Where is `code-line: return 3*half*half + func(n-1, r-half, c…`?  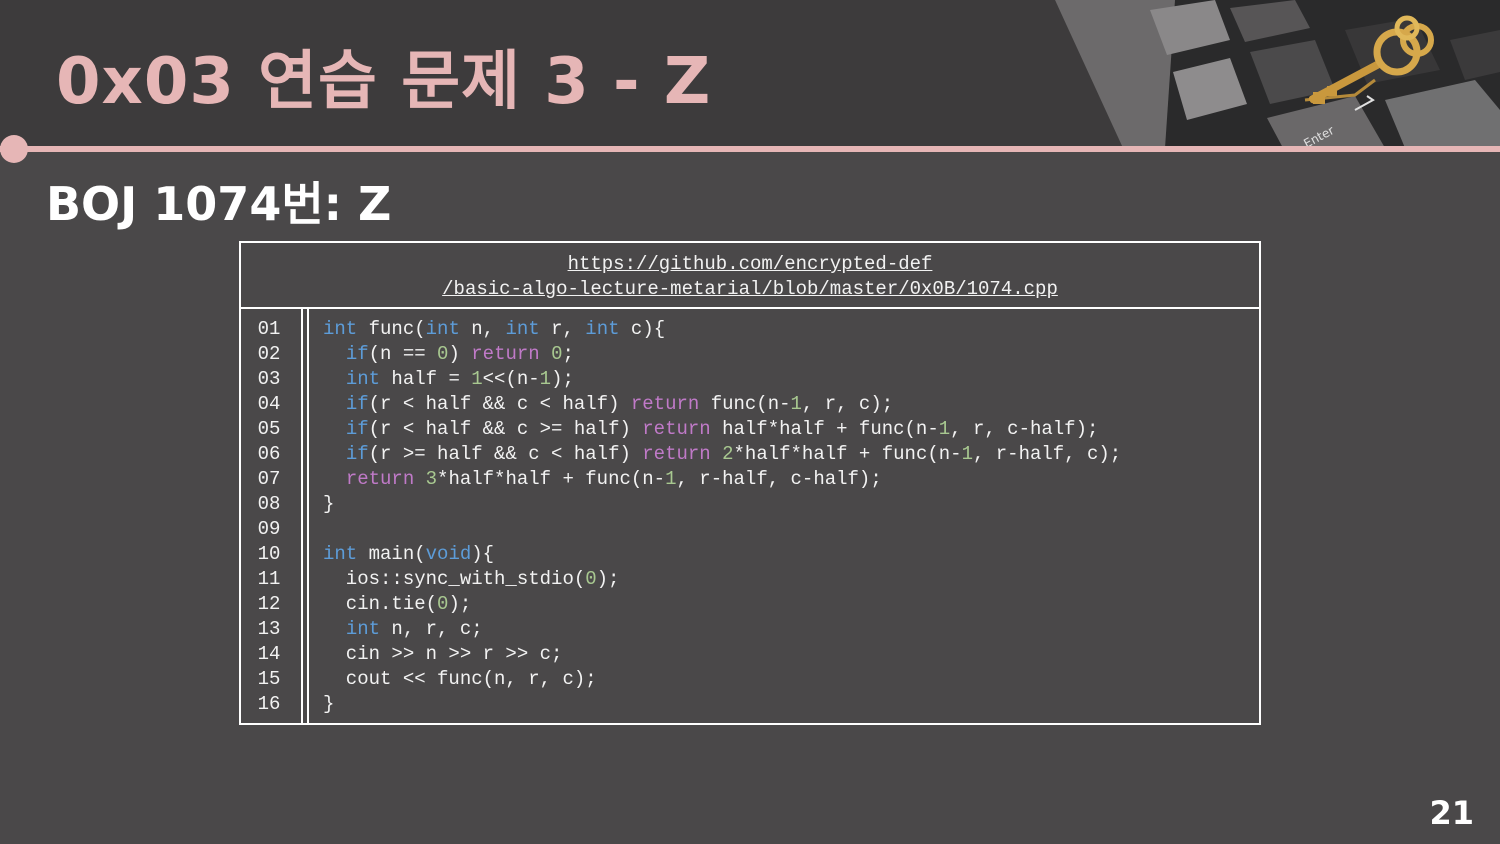
code-line: return 3*half*half + func(n-1, r-half, c… is located at coordinates (788, 479).